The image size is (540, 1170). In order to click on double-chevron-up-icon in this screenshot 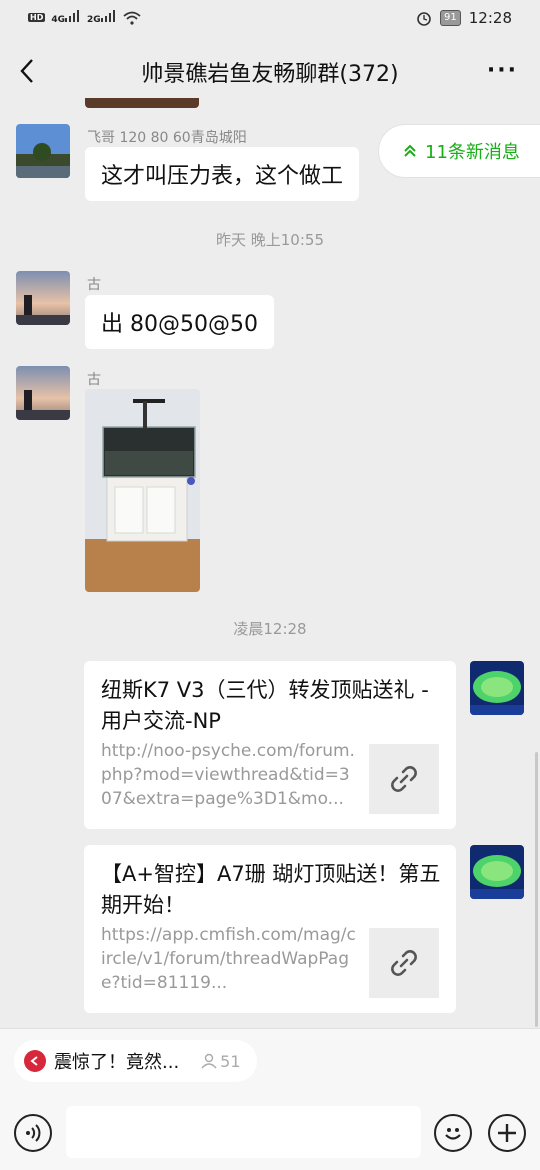, I will do `click(410, 150)`.